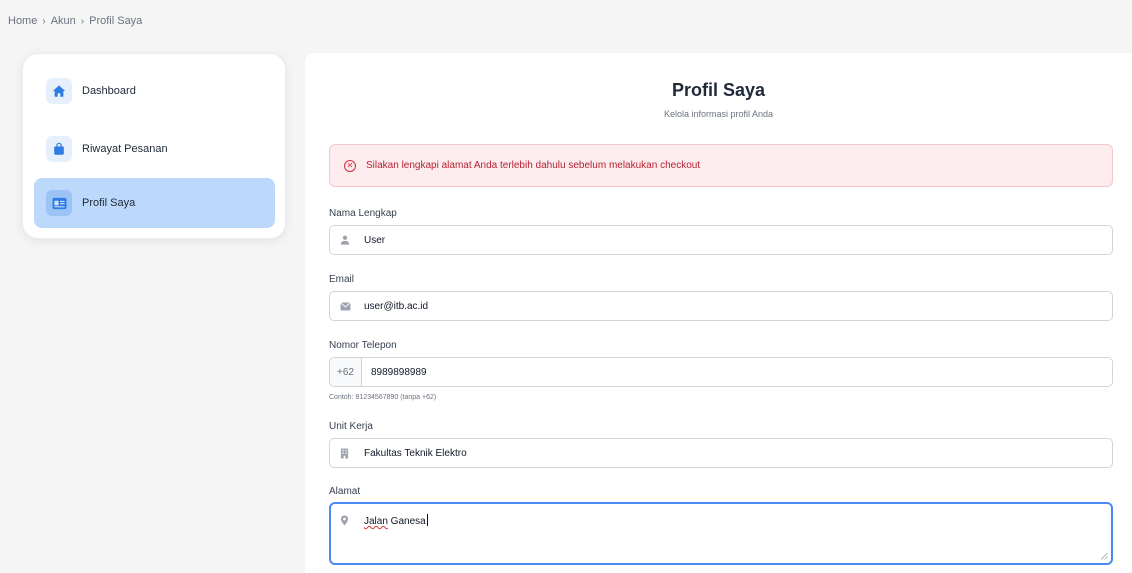  What do you see at coordinates (109, 203) in the screenshot?
I see `sidebar-item-label: Profil Saya` at bounding box center [109, 203].